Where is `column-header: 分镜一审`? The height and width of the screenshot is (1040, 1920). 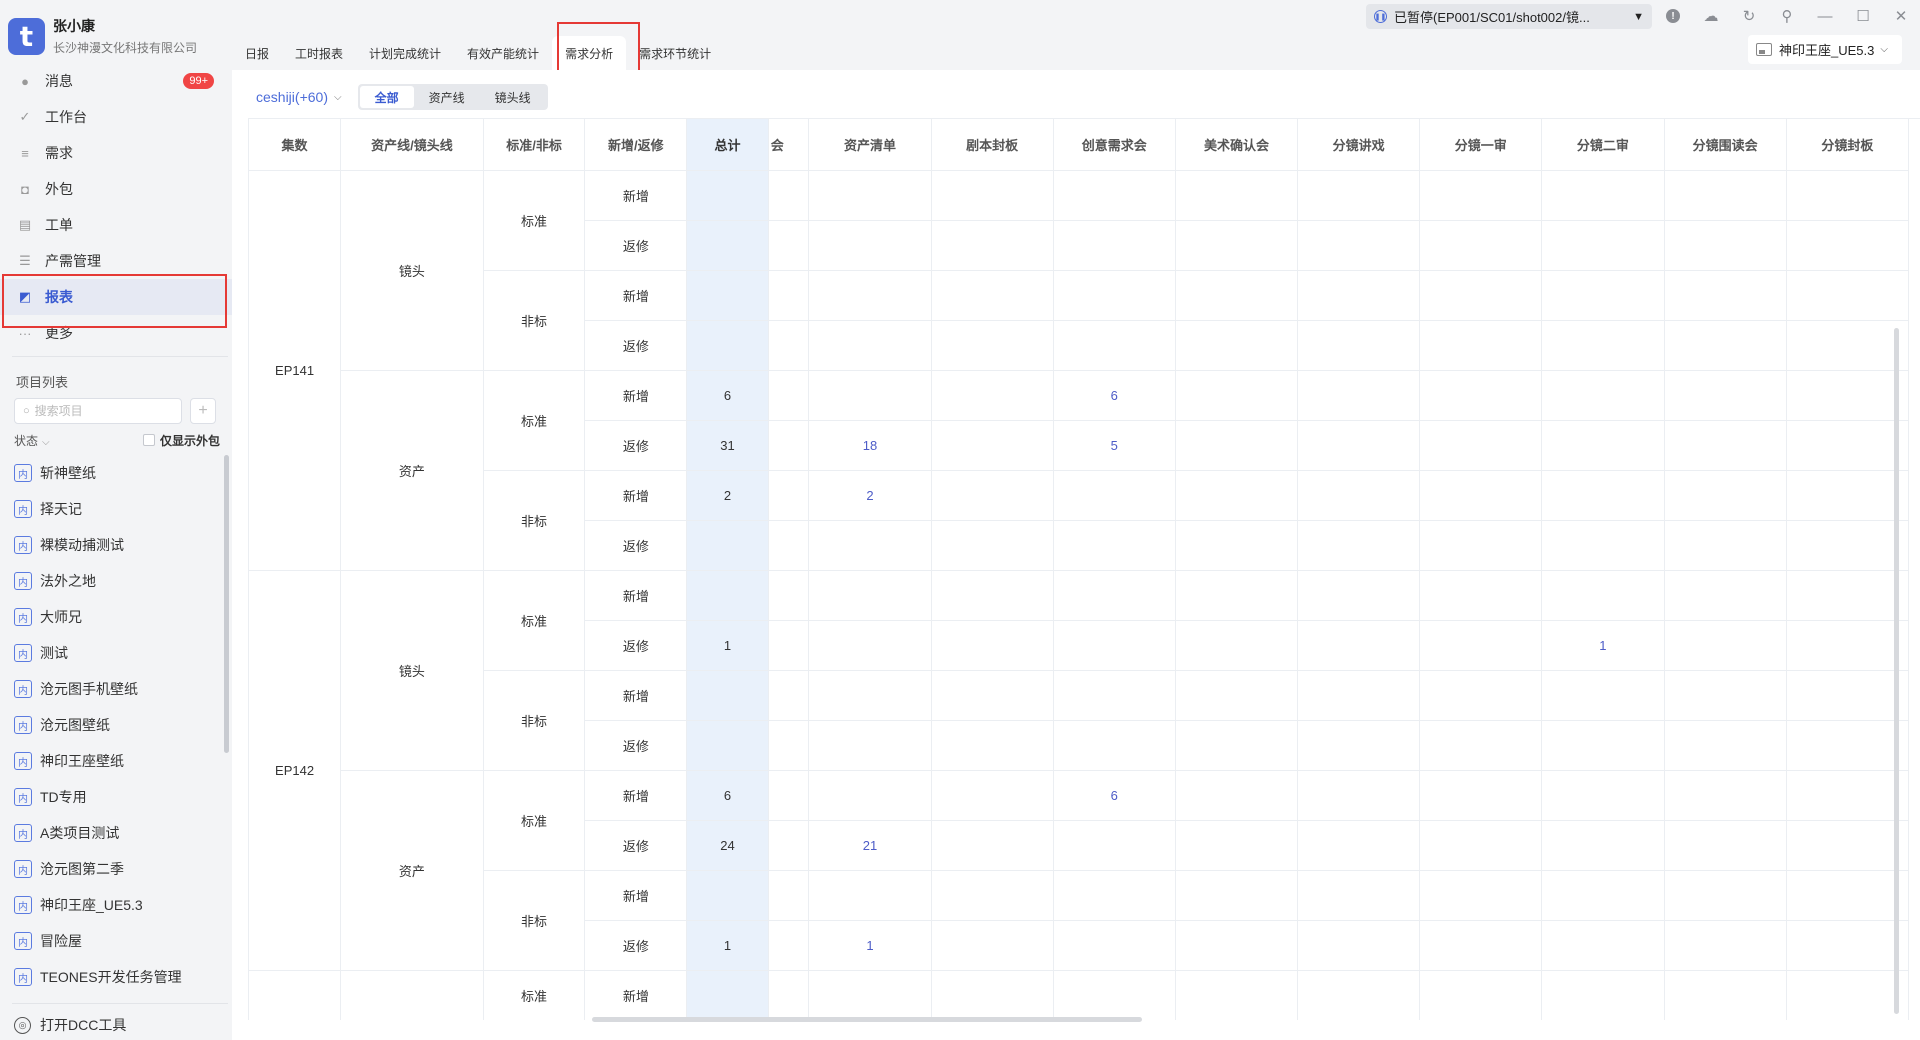 column-header: 分镜一审 is located at coordinates (1481, 145).